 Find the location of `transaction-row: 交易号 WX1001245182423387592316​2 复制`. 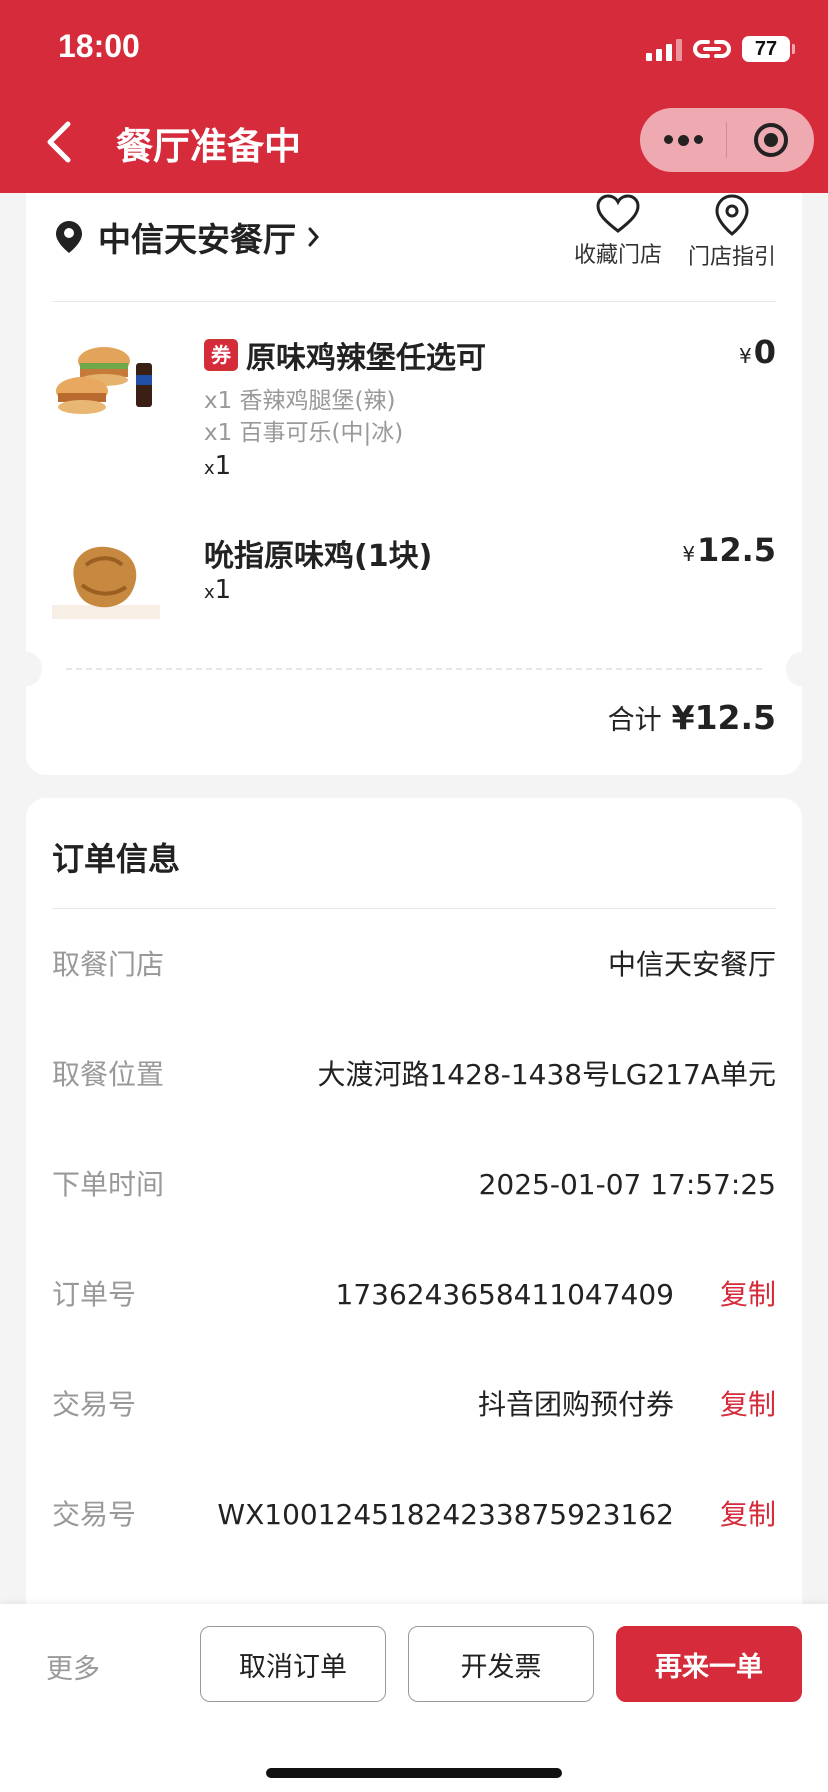

transaction-row: 交易号 WX1001245182423387592316​2 复制 is located at coordinates (414, 1515).